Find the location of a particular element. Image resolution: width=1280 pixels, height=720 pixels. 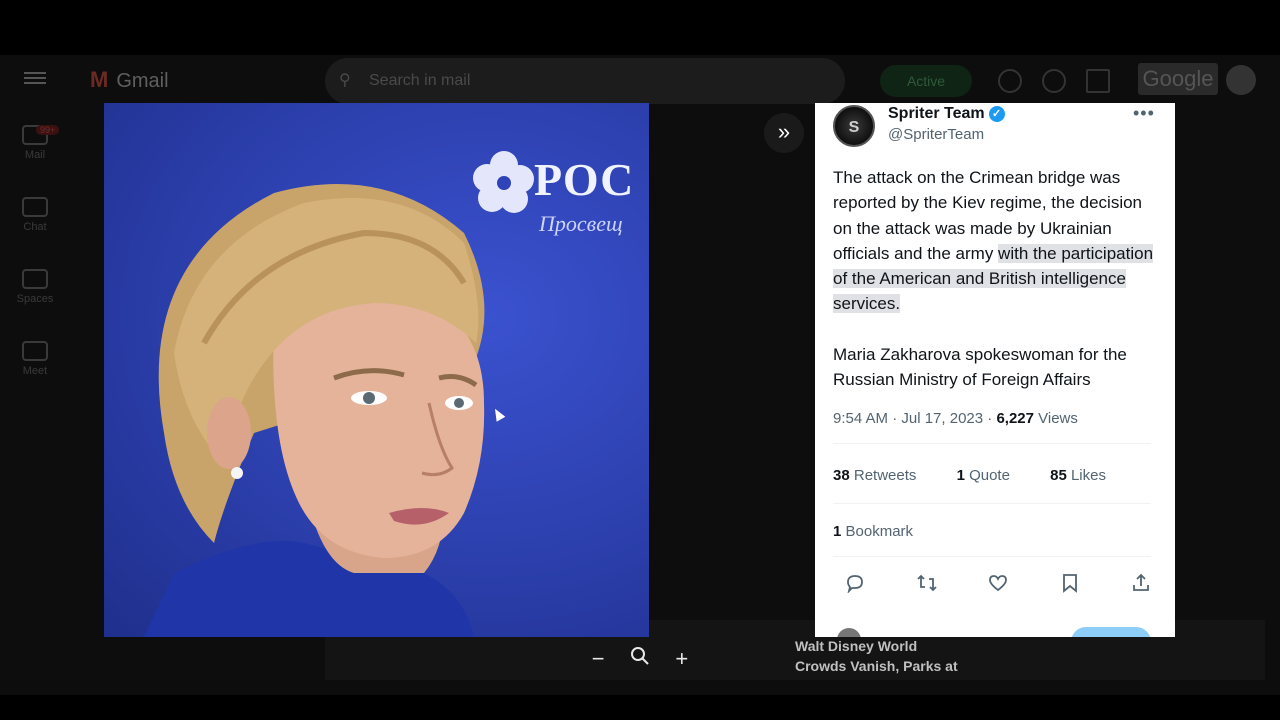

zoom-toolbar: − + is located at coordinates (640, 659).